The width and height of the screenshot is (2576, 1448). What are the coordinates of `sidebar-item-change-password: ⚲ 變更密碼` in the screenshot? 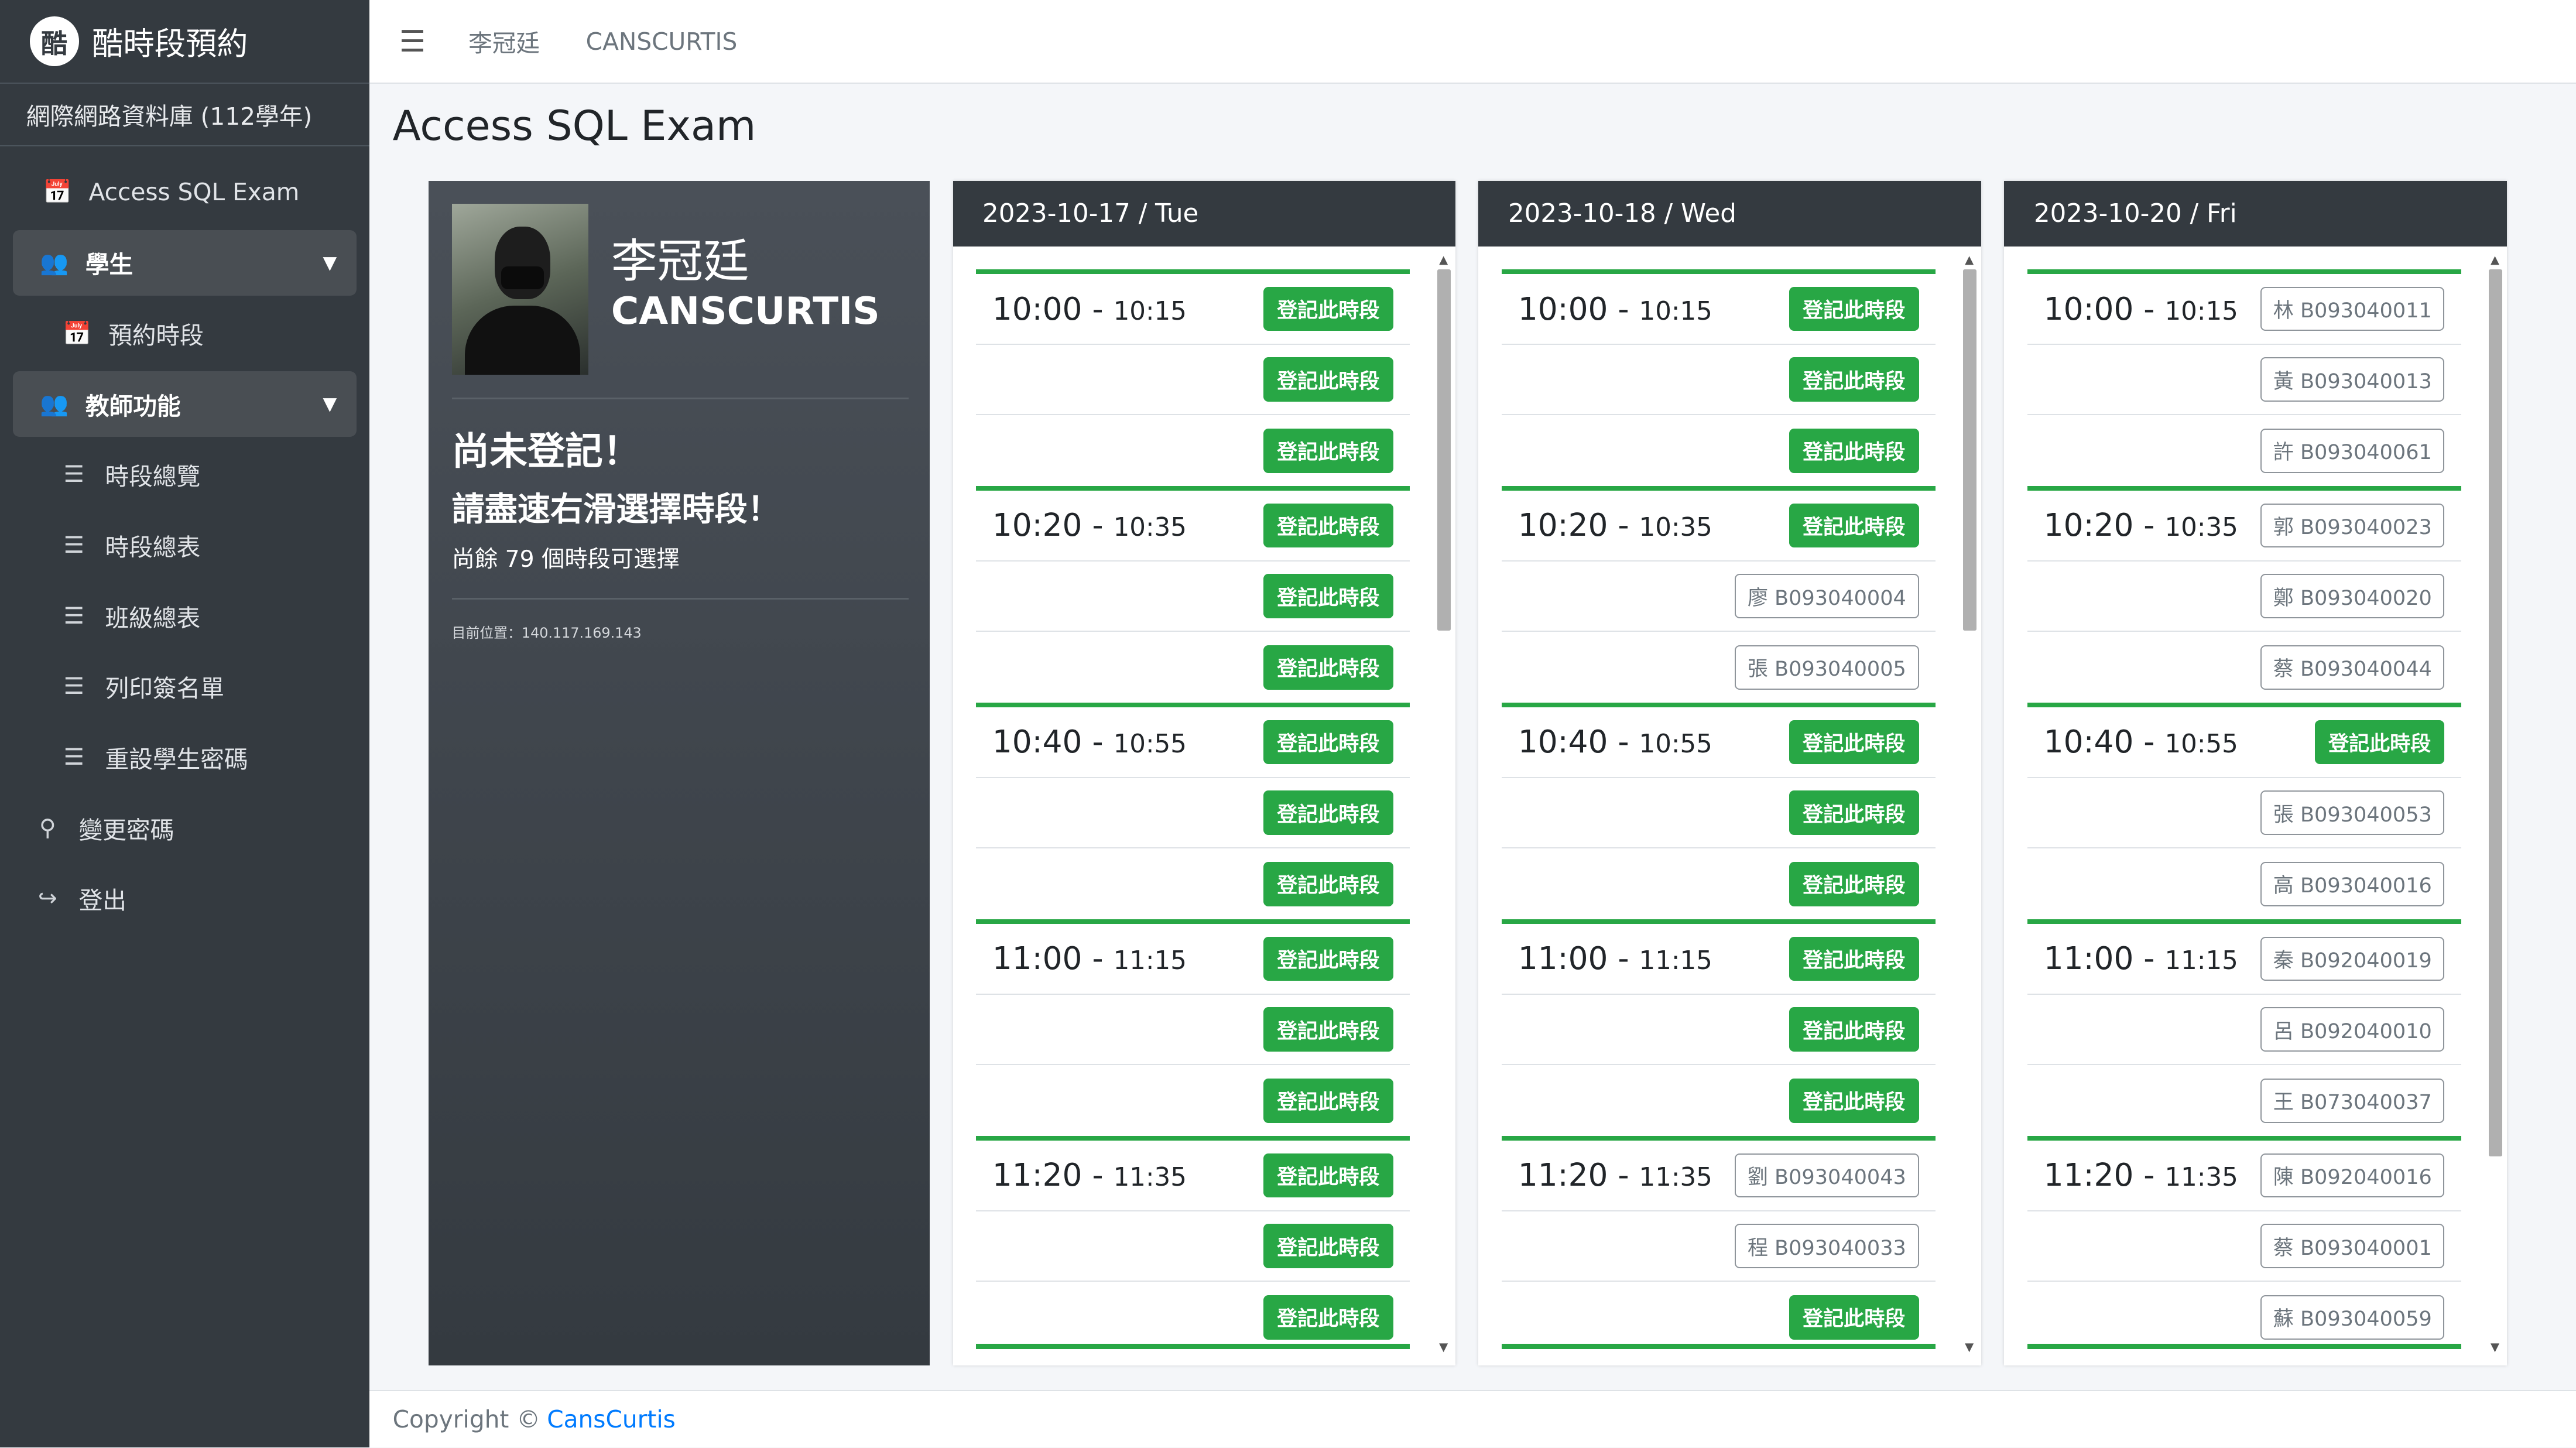 It's located at (184, 828).